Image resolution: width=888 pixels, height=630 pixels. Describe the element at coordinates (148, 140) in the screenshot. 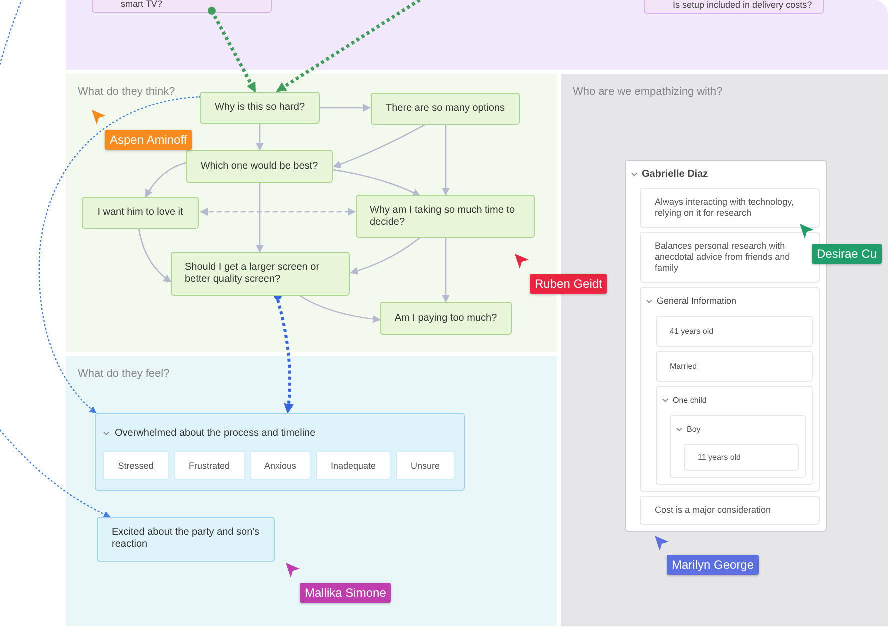

I see `user-cursor-label: Aspen Aminoff` at that location.